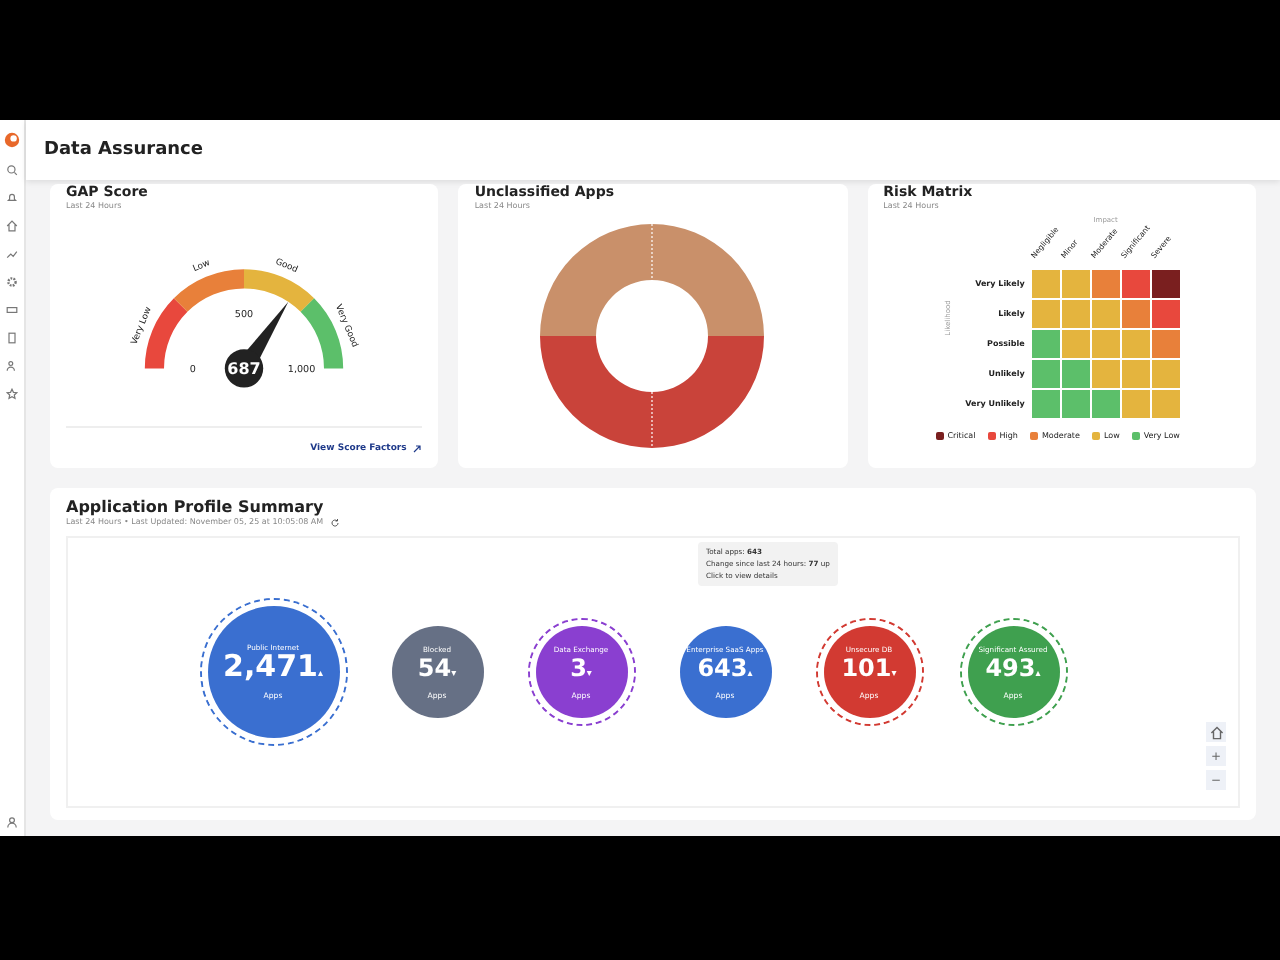 Image resolution: width=1280 pixels, height=960 pixels. What do you see at coordinates (12, 282) in the screenshot?
I see `gear-icon` at bounding box center [12, 282].